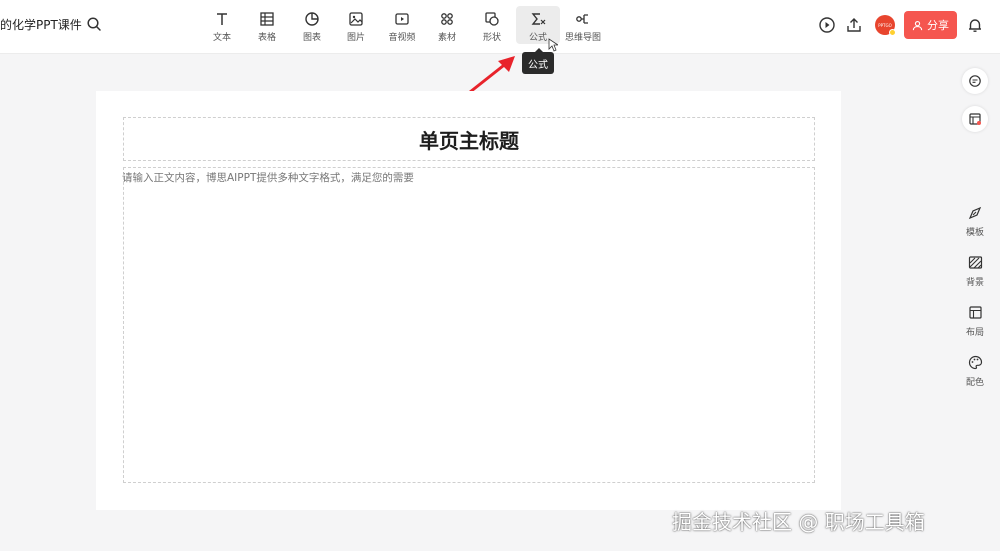 The height and width of the screenshot is (551, 1000). I want to click on formula-tooltip: 公式, so click(538, 61).